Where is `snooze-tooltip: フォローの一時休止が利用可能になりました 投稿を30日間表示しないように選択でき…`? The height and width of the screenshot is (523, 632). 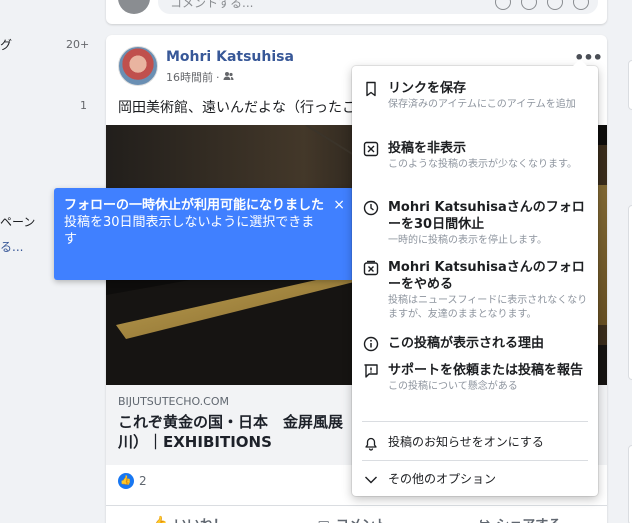 snooze-tooltip: フォローの一時休止が利用可能になりました 投稿を30日間表示しないように選択でき… is located at coordinates (208, 234).